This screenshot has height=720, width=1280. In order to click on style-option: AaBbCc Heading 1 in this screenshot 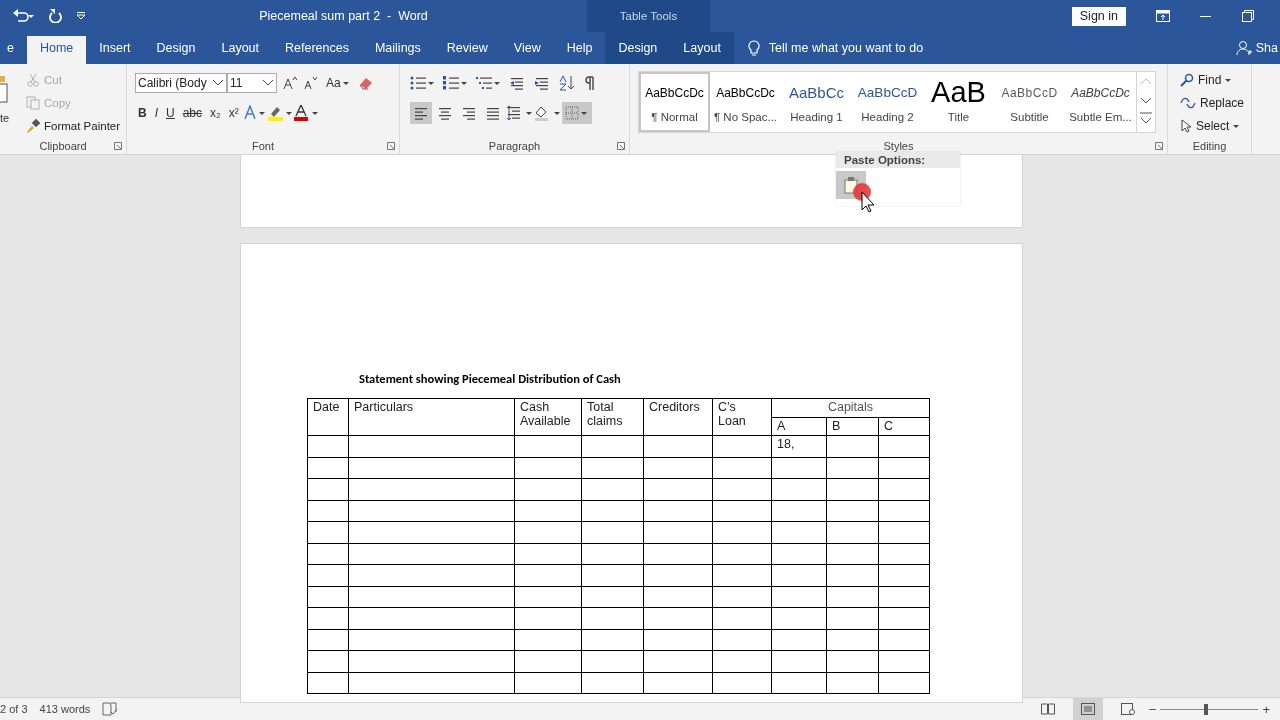, I will do `click(816, 102)`.